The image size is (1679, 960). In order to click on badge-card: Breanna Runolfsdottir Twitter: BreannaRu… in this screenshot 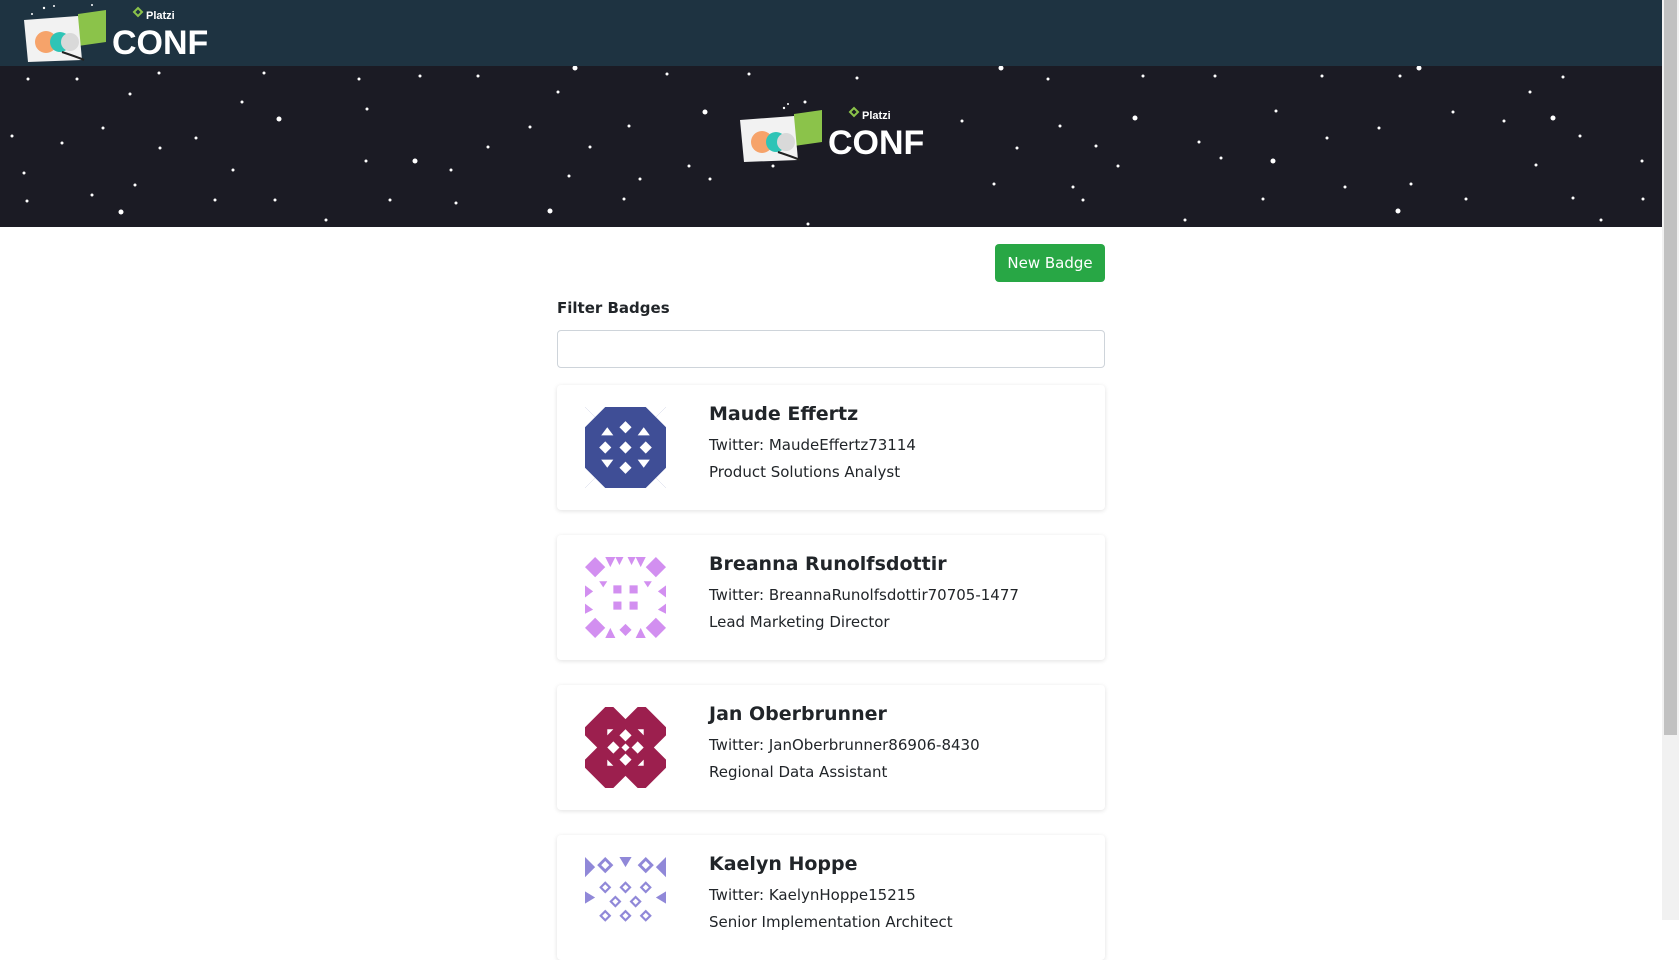, I will do `click(831, 597)`.